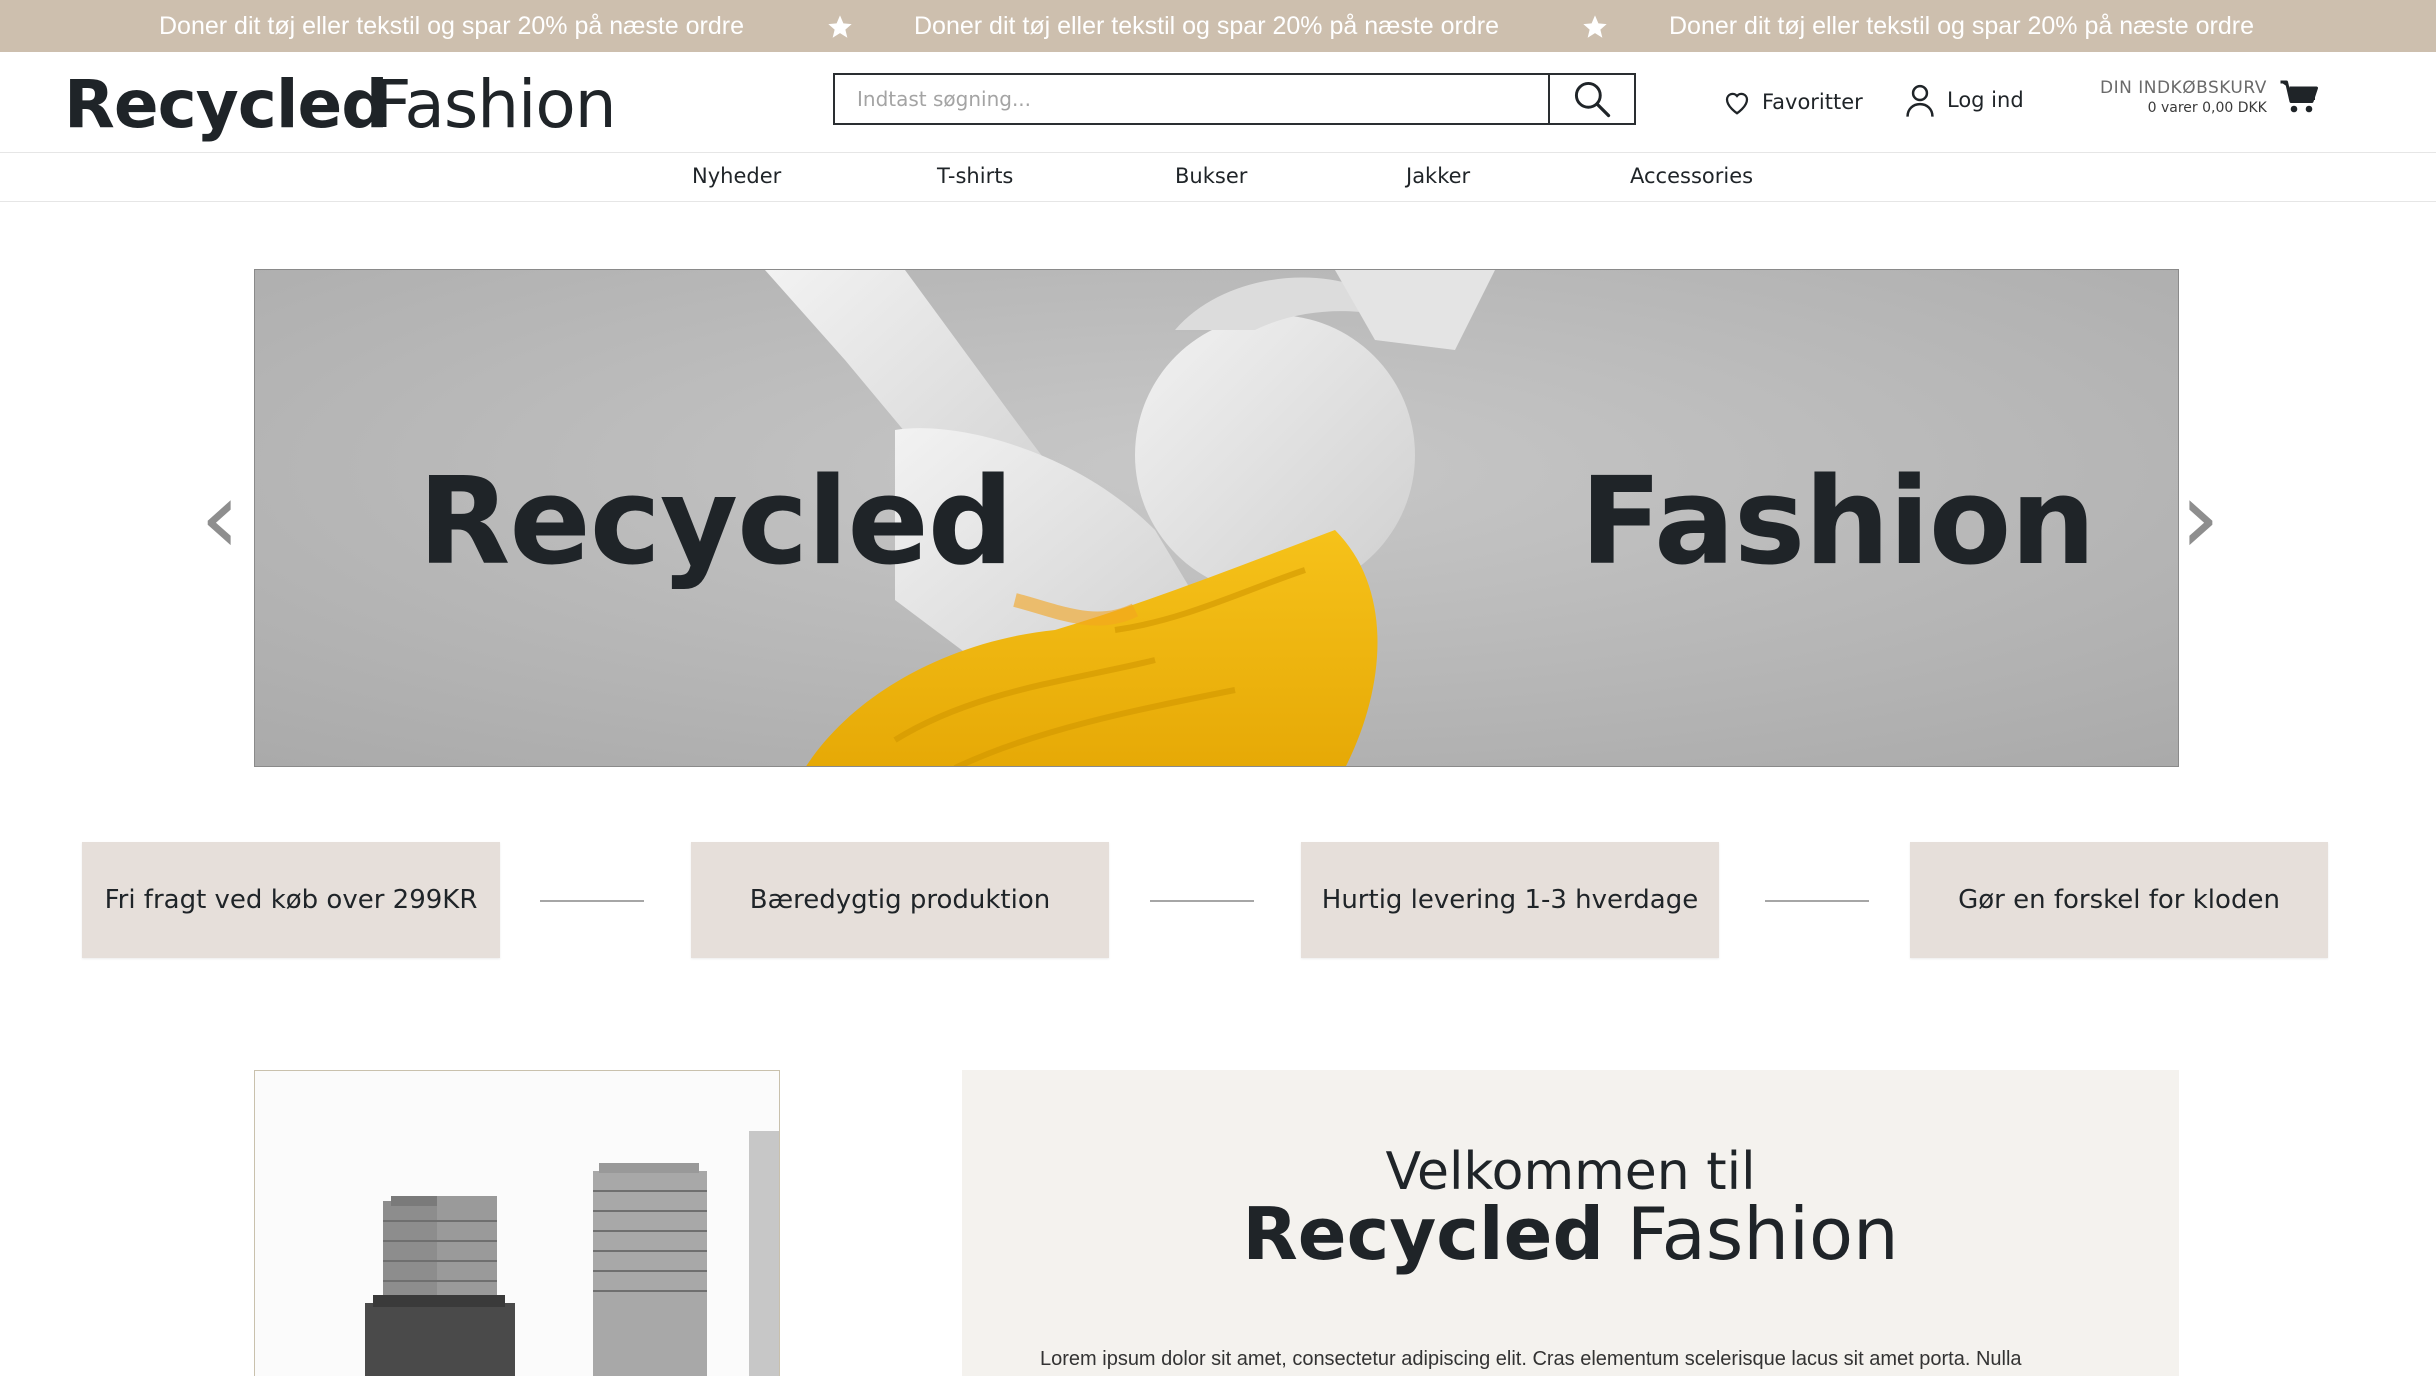  Describe the element at coordinates (226, 104) in the screenshot. I see `logo-recycled: Recycled` at that location.